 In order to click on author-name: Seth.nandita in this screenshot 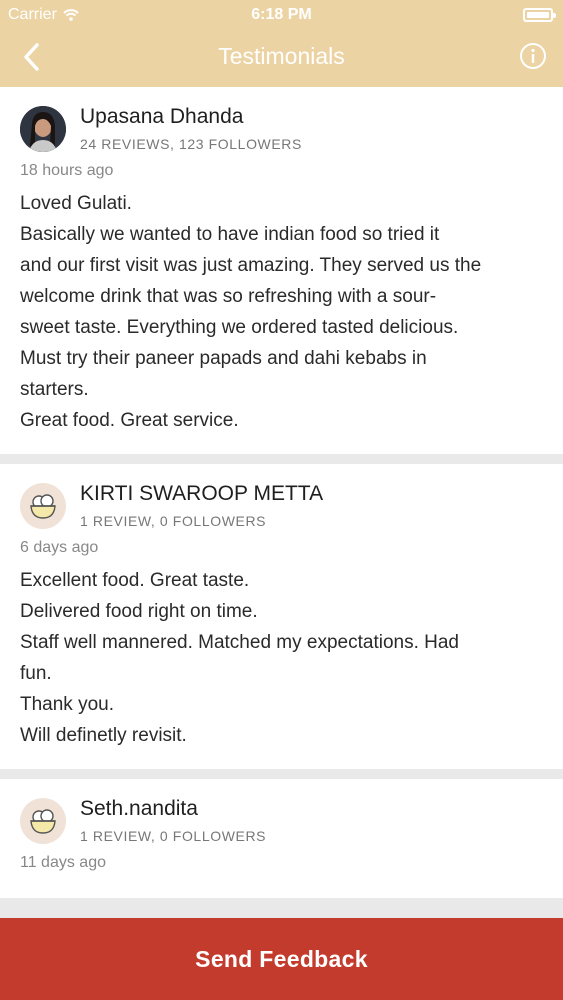, I will do `click(173, 809)`.